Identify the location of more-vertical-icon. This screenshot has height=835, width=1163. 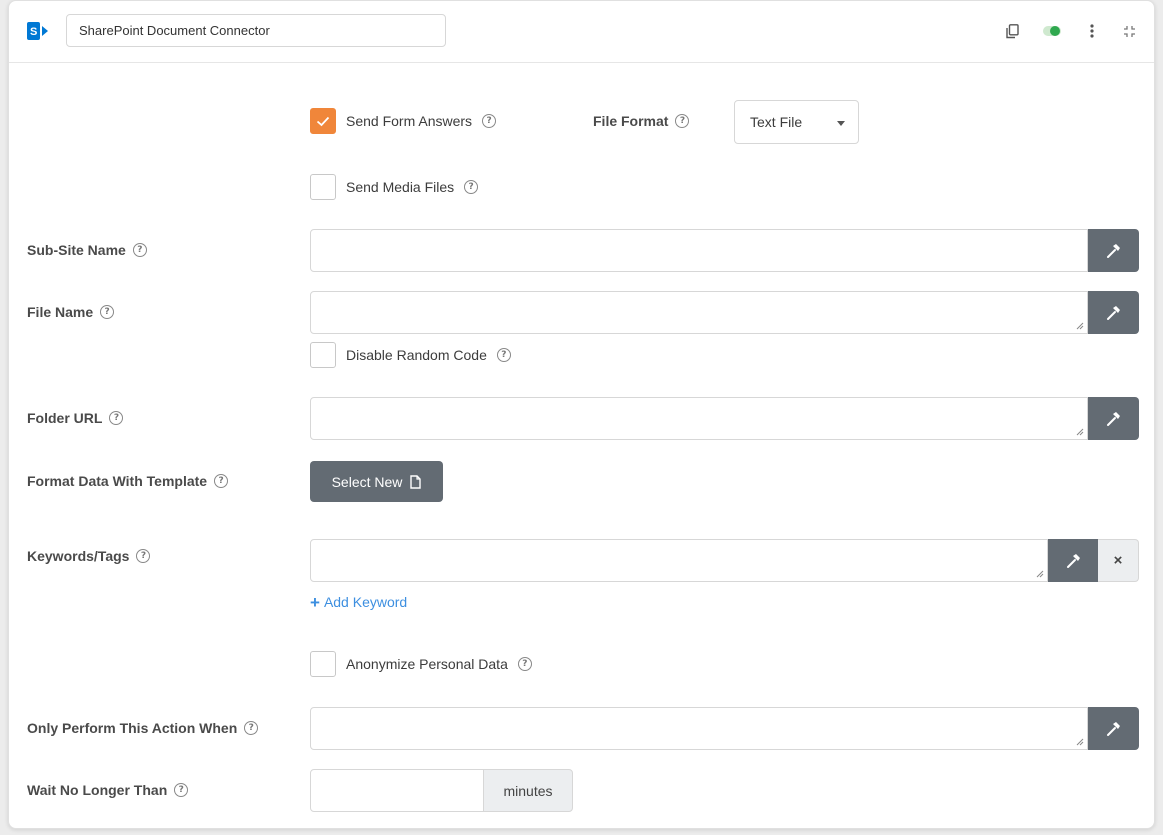
(1092, 31).